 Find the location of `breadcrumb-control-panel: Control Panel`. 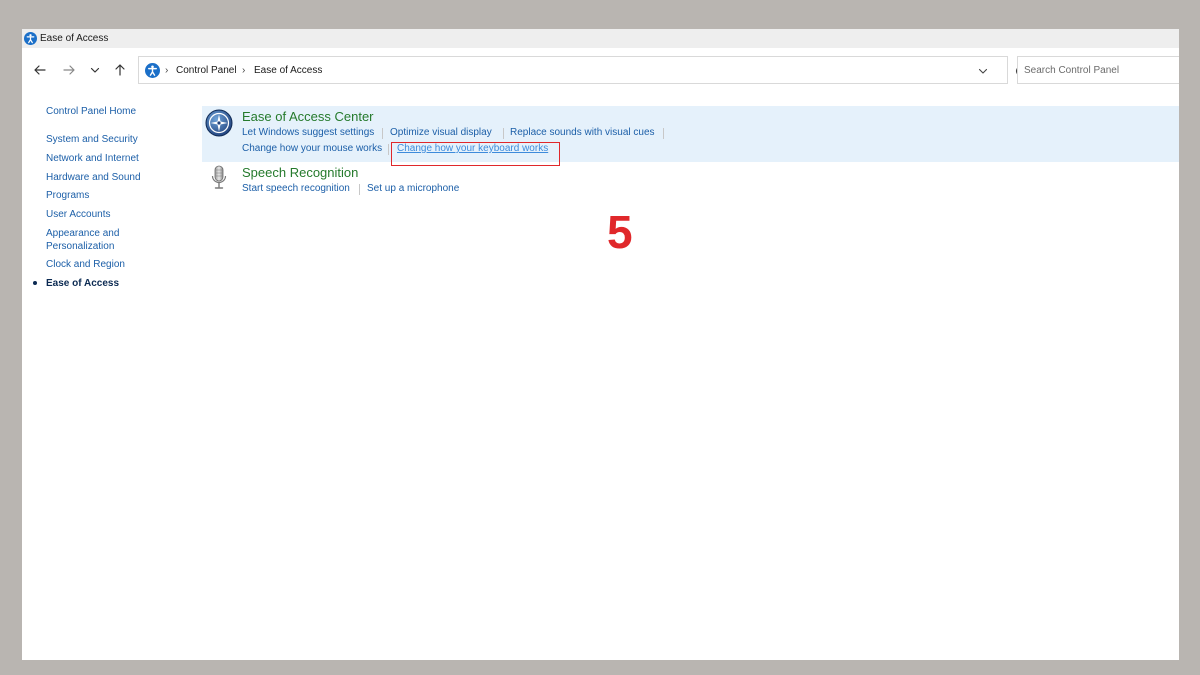

breadcrumb-control-panel: Control Panel is located at coordinates (206, 70).